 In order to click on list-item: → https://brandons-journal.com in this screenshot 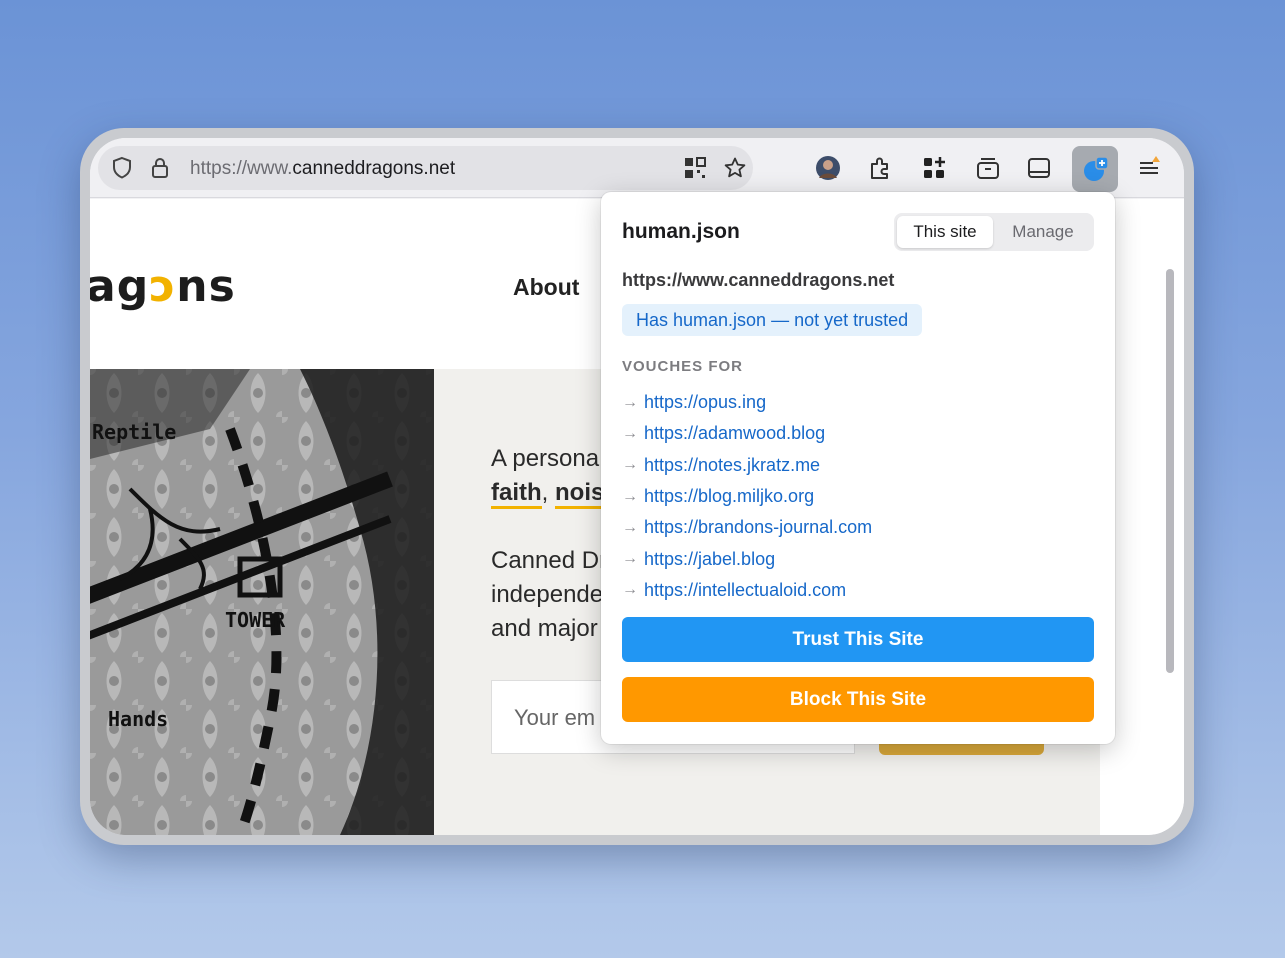, I will do `click(747, 527)`.